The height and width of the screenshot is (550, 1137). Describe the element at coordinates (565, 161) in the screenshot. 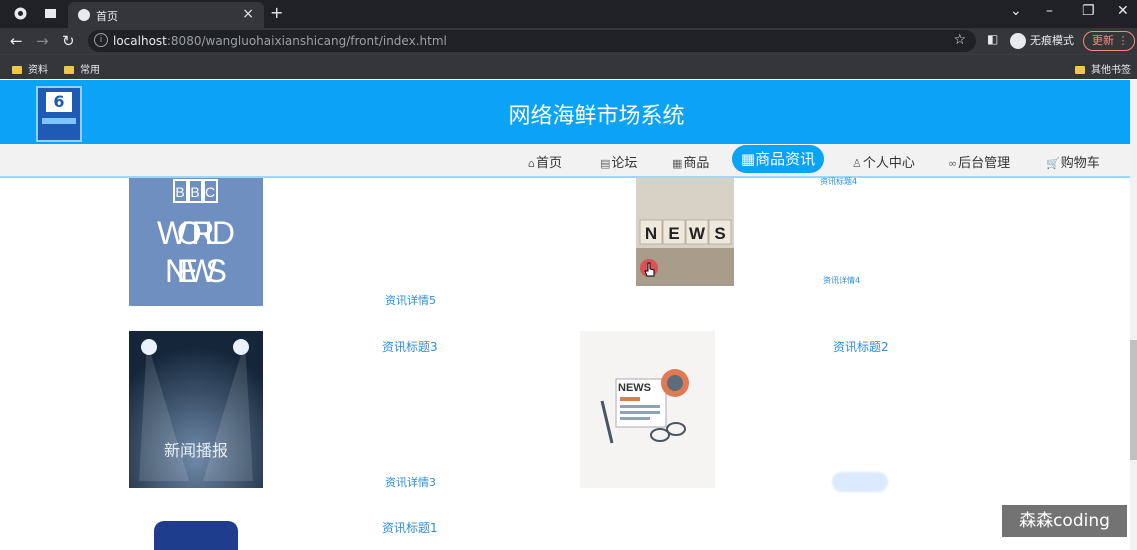

I see `main-nav: ⌂首页 ▤论坛 ▦商品 ▦商品资讯 ♙个人中心 ∞后台管理 🛒购物车` at that location.